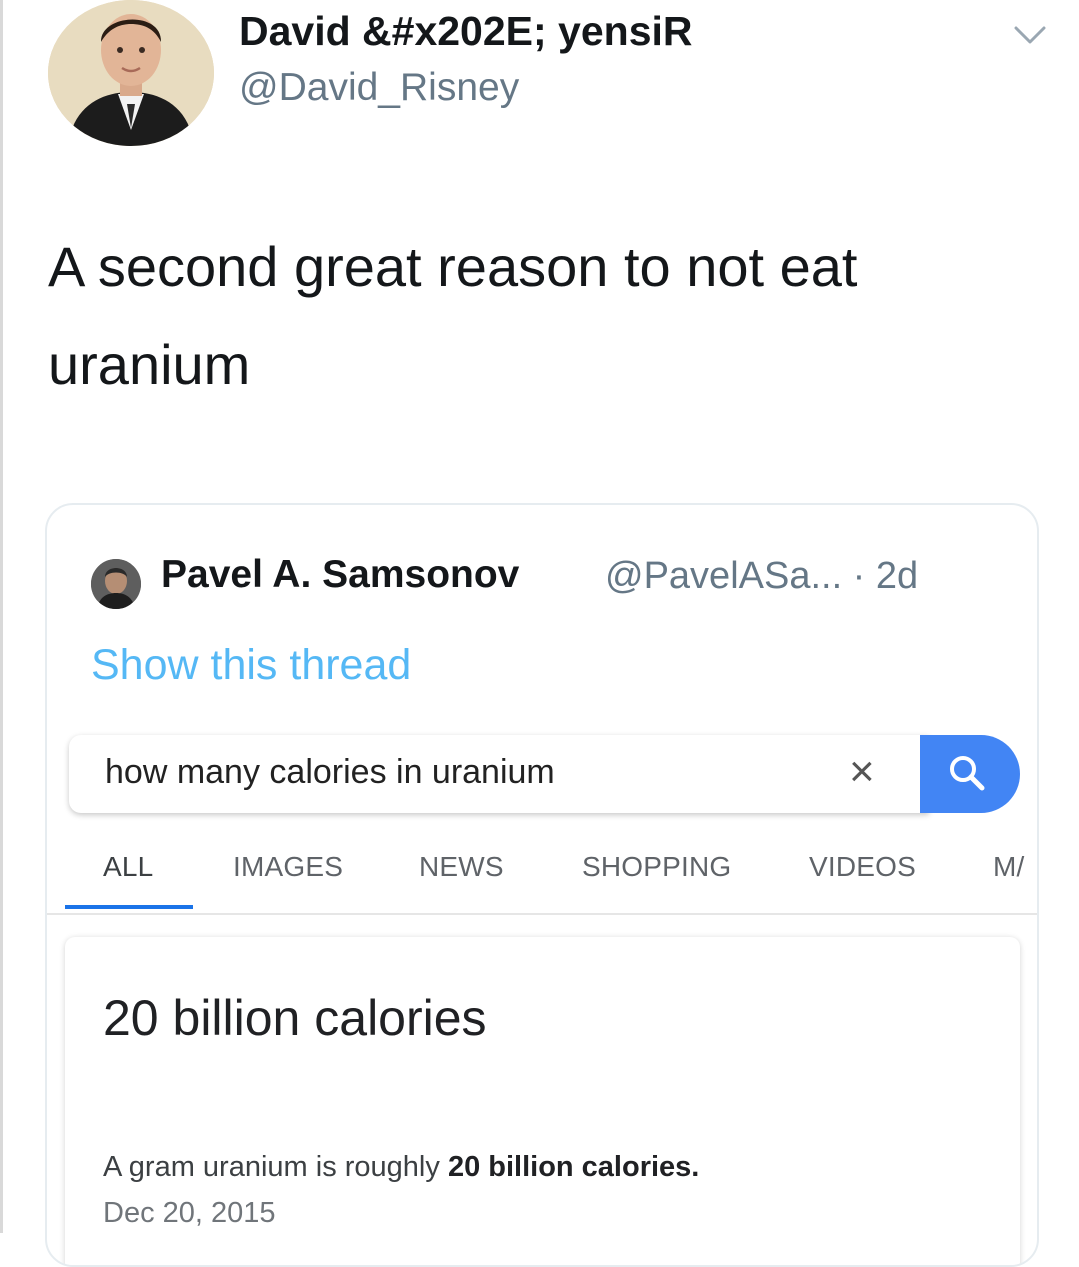 The width and height of the screenshot is (1079, 1267). What do you see at coordinates (762, 576) in the screenshot?
I see `quoted-author-meta: @PavelASa... · 2d` at bounding box center [762, 576].